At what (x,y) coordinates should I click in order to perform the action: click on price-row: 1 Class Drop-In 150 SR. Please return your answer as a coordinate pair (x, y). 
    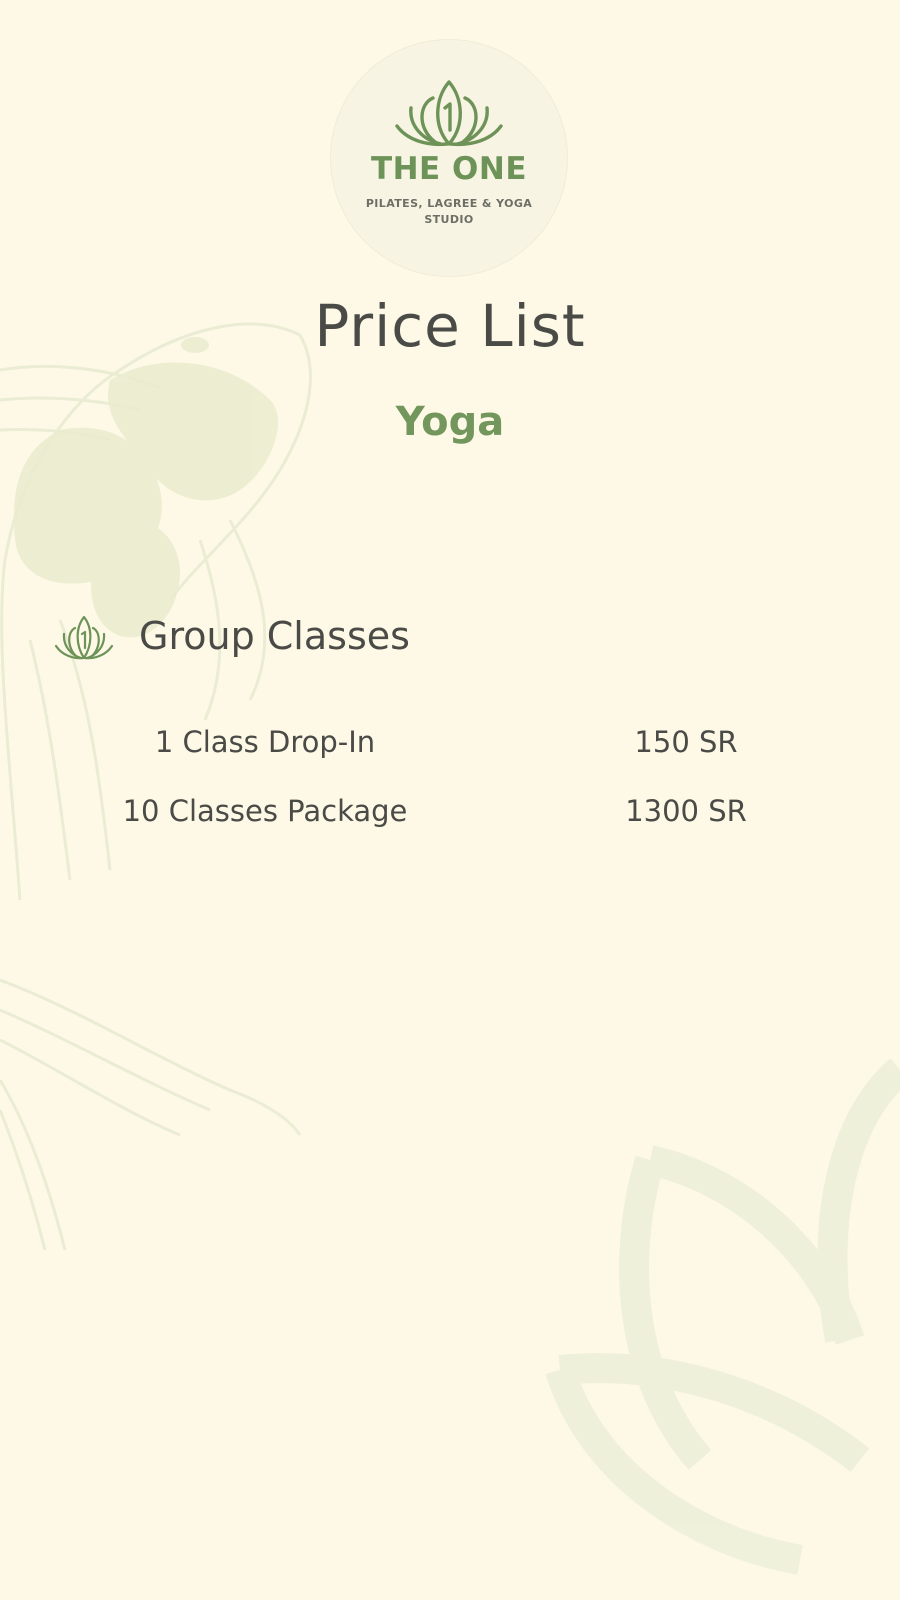
    Looking at the image, I should click on (450, 742).